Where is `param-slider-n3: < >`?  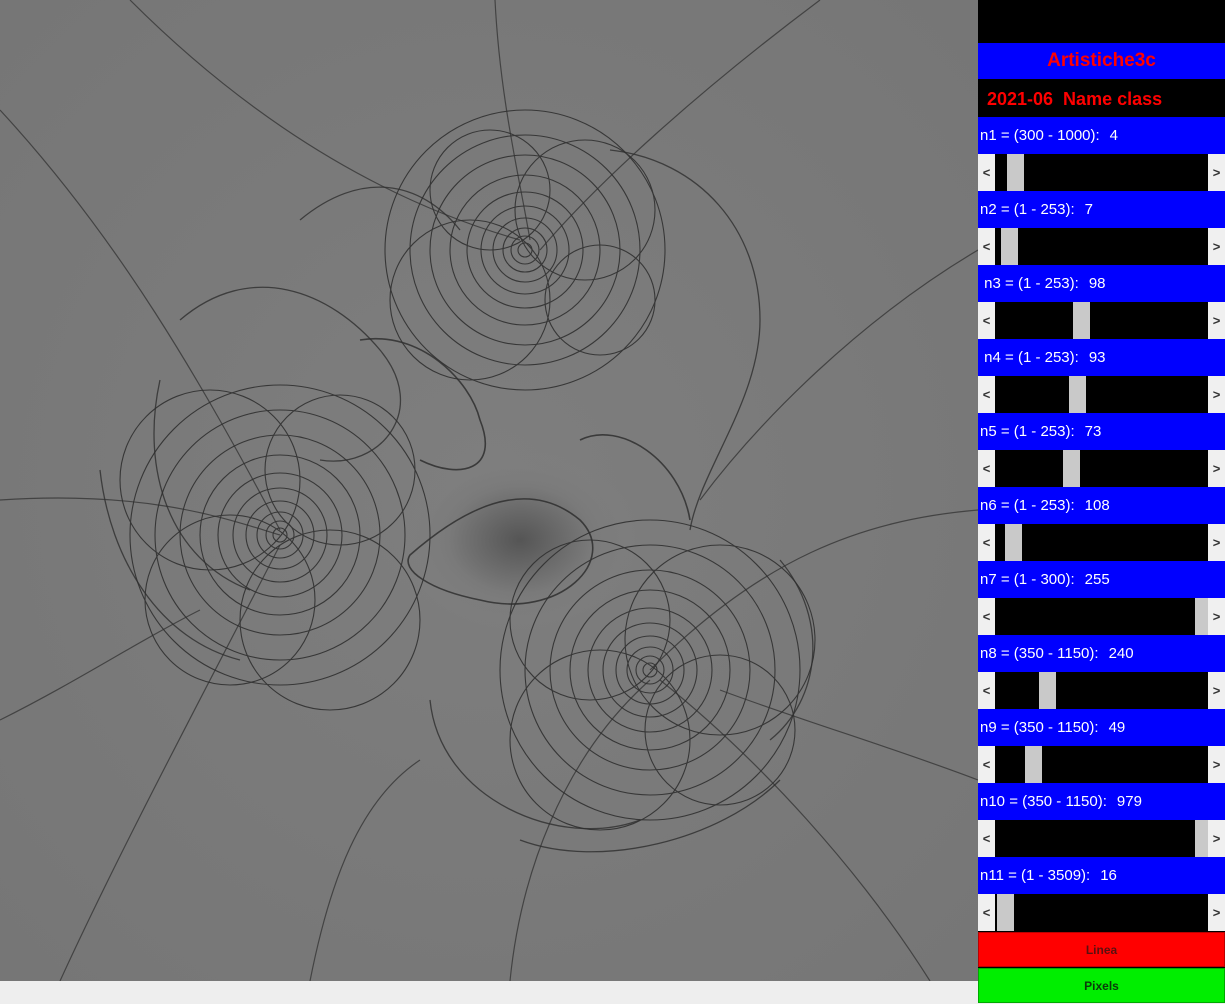 param-slider-n3: < > is located at coordinates (1101, 320).